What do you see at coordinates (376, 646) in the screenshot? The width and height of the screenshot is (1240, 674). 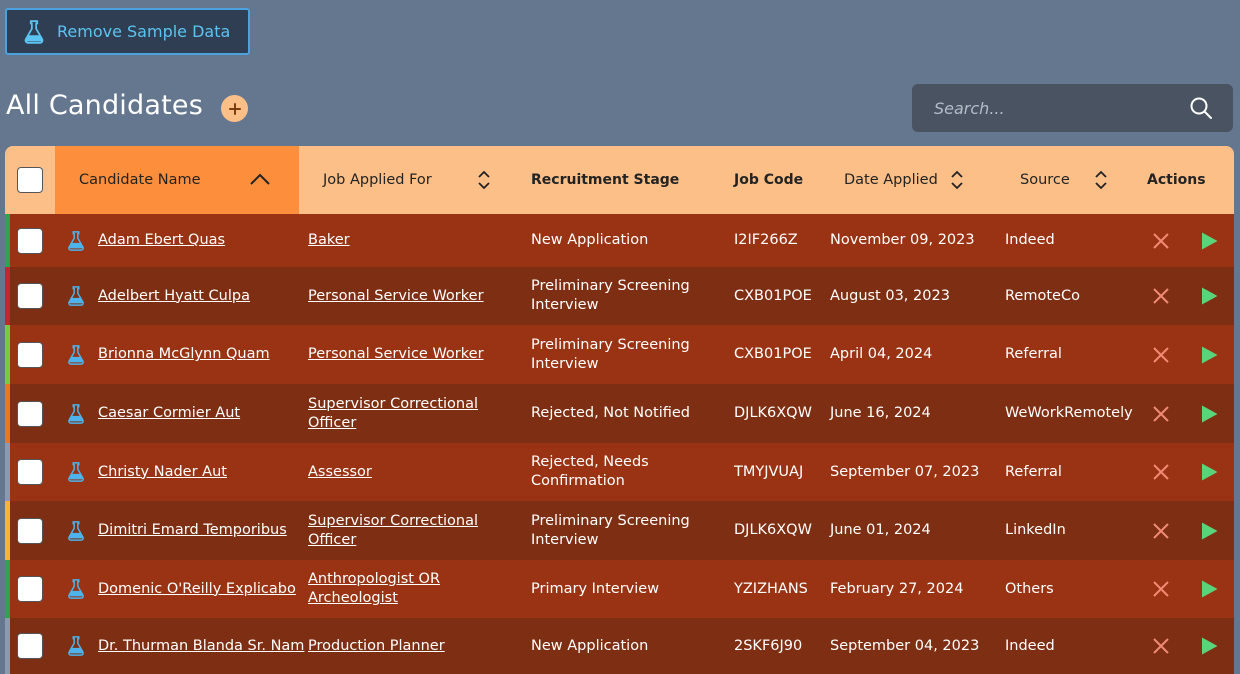 I see `job-applied-link: Production Planner` at bounding box center [376, 646].